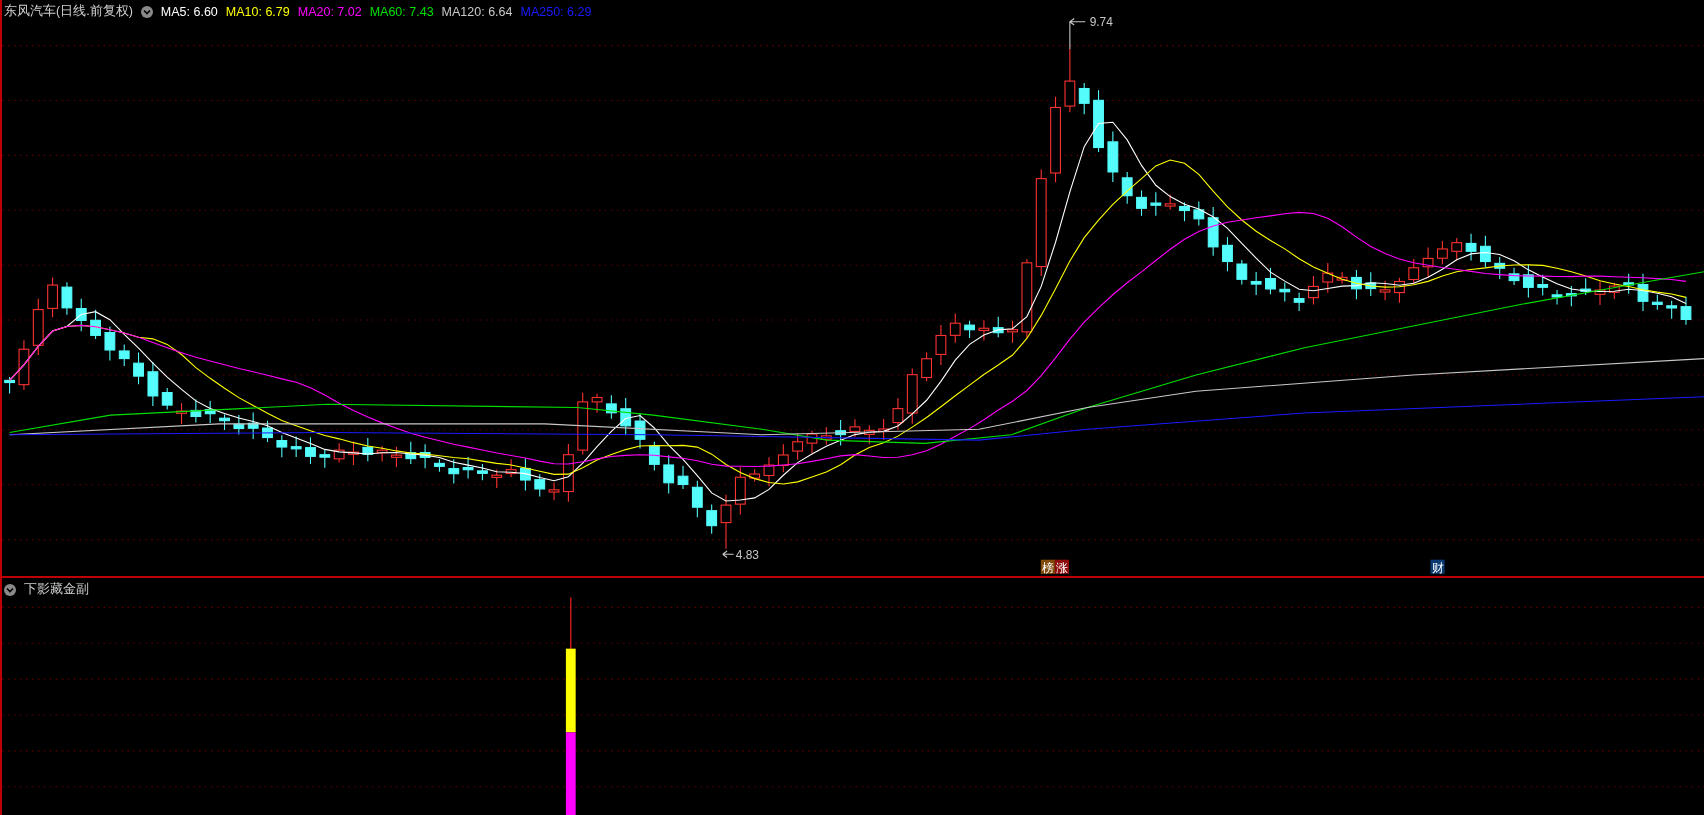 The image size is (1704, 815). Describe the element at coordinates (56, 589) in the screenshot. I see `indicator-title: 下影藏金副` at that location.